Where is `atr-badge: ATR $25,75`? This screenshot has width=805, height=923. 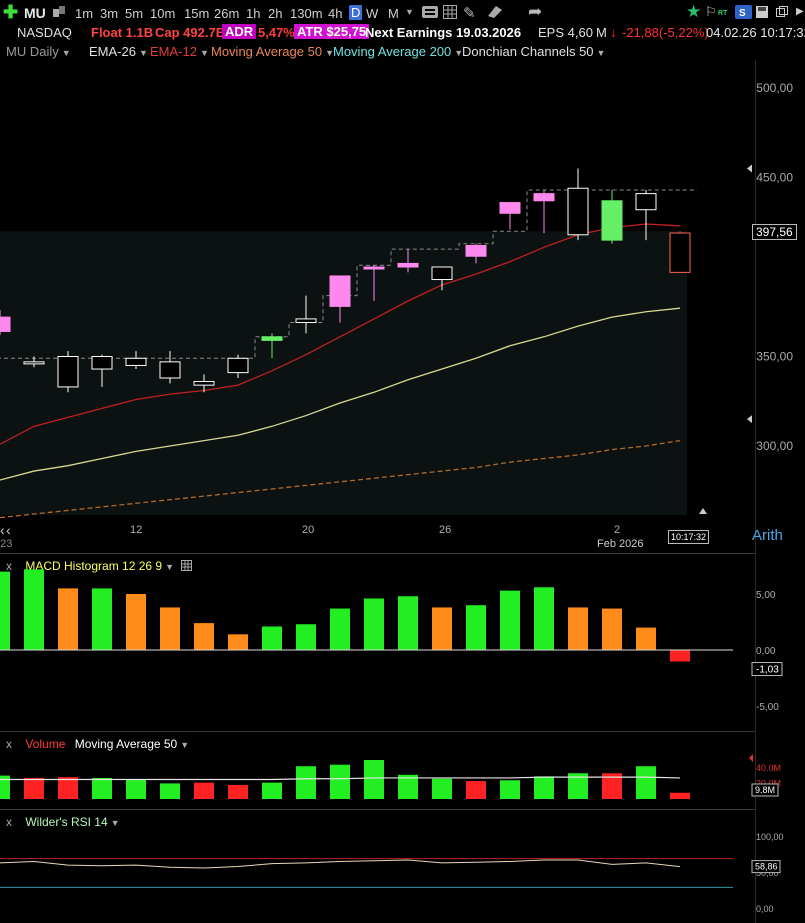 atr-badge: ATR $25,75 is located at coordinates (332, 31).